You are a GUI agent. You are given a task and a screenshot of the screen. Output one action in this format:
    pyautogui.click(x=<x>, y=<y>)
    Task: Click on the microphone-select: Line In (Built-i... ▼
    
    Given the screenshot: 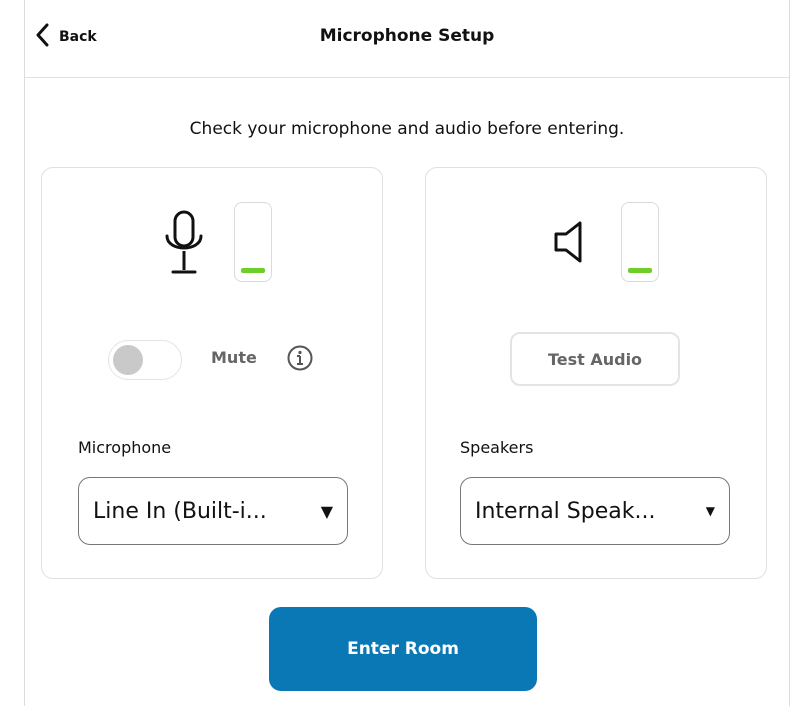 What is the action you would take?
    pyautogui.click(x=213, y=511)
    